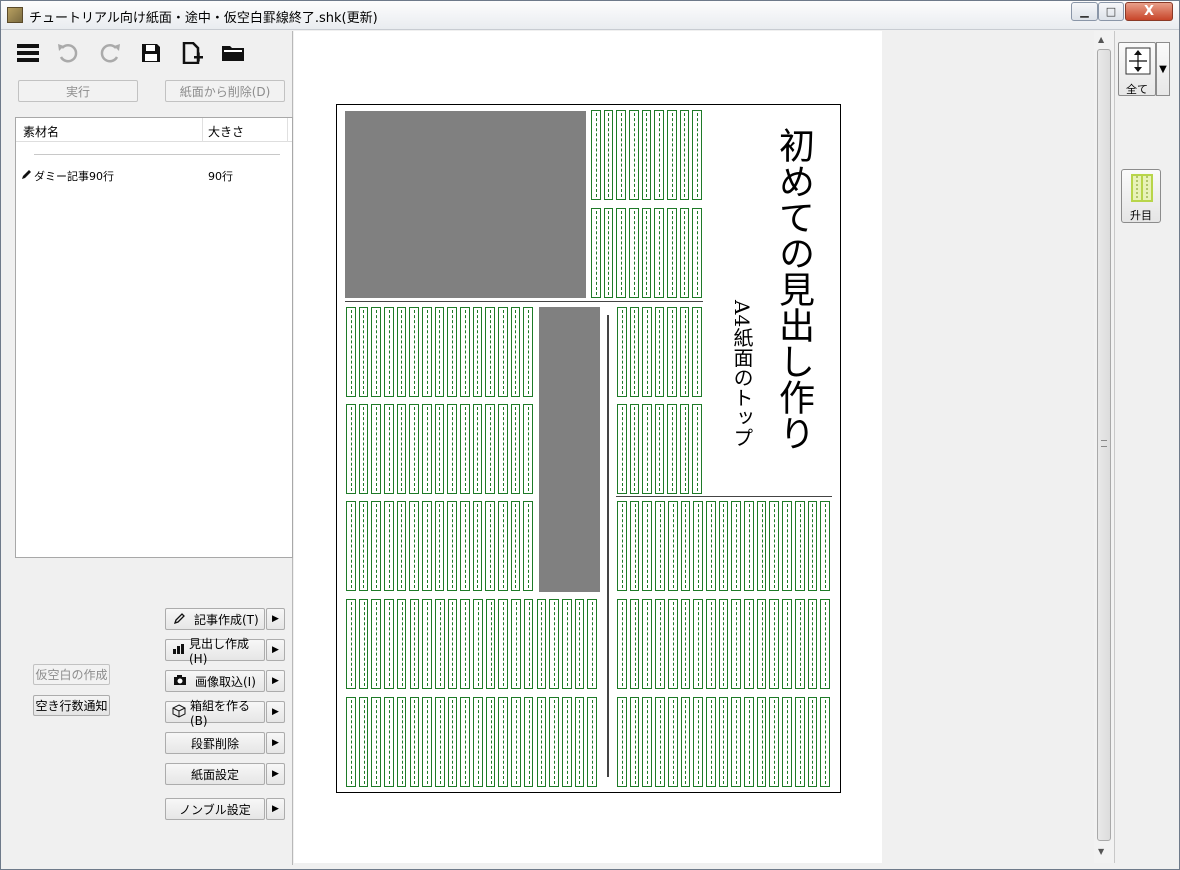 This screenshot has height=870, width=1180. I want to click on grid-toggle-button: 升目, so click(1141, 196).